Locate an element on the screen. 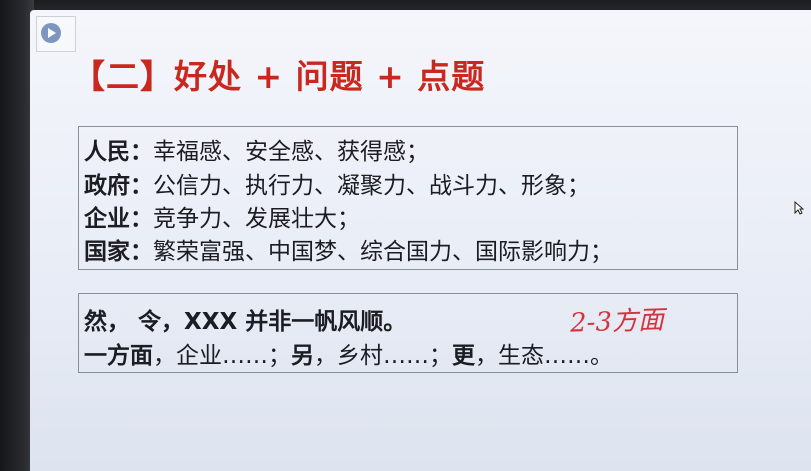 The image size is (811, 471). benefit-label: 政府： is located at coordinates (118, 186).